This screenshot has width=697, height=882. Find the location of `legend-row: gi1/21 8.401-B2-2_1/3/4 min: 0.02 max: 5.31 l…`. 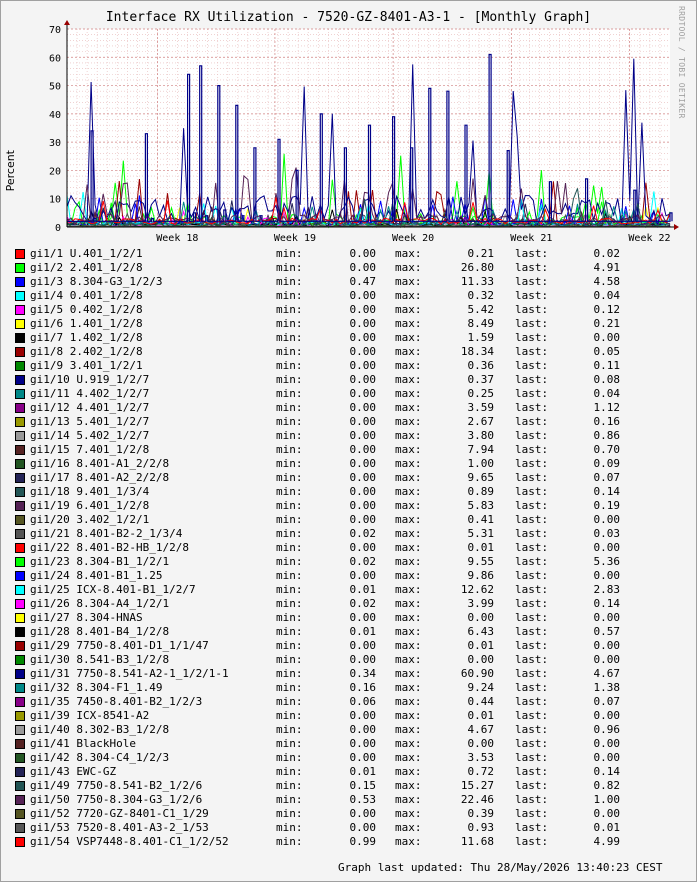

legend-row: gi1/21 8.401-B2-2_1/3/4 min: 0.02 max: 5.31 l… is located at coordinates (354, 533).